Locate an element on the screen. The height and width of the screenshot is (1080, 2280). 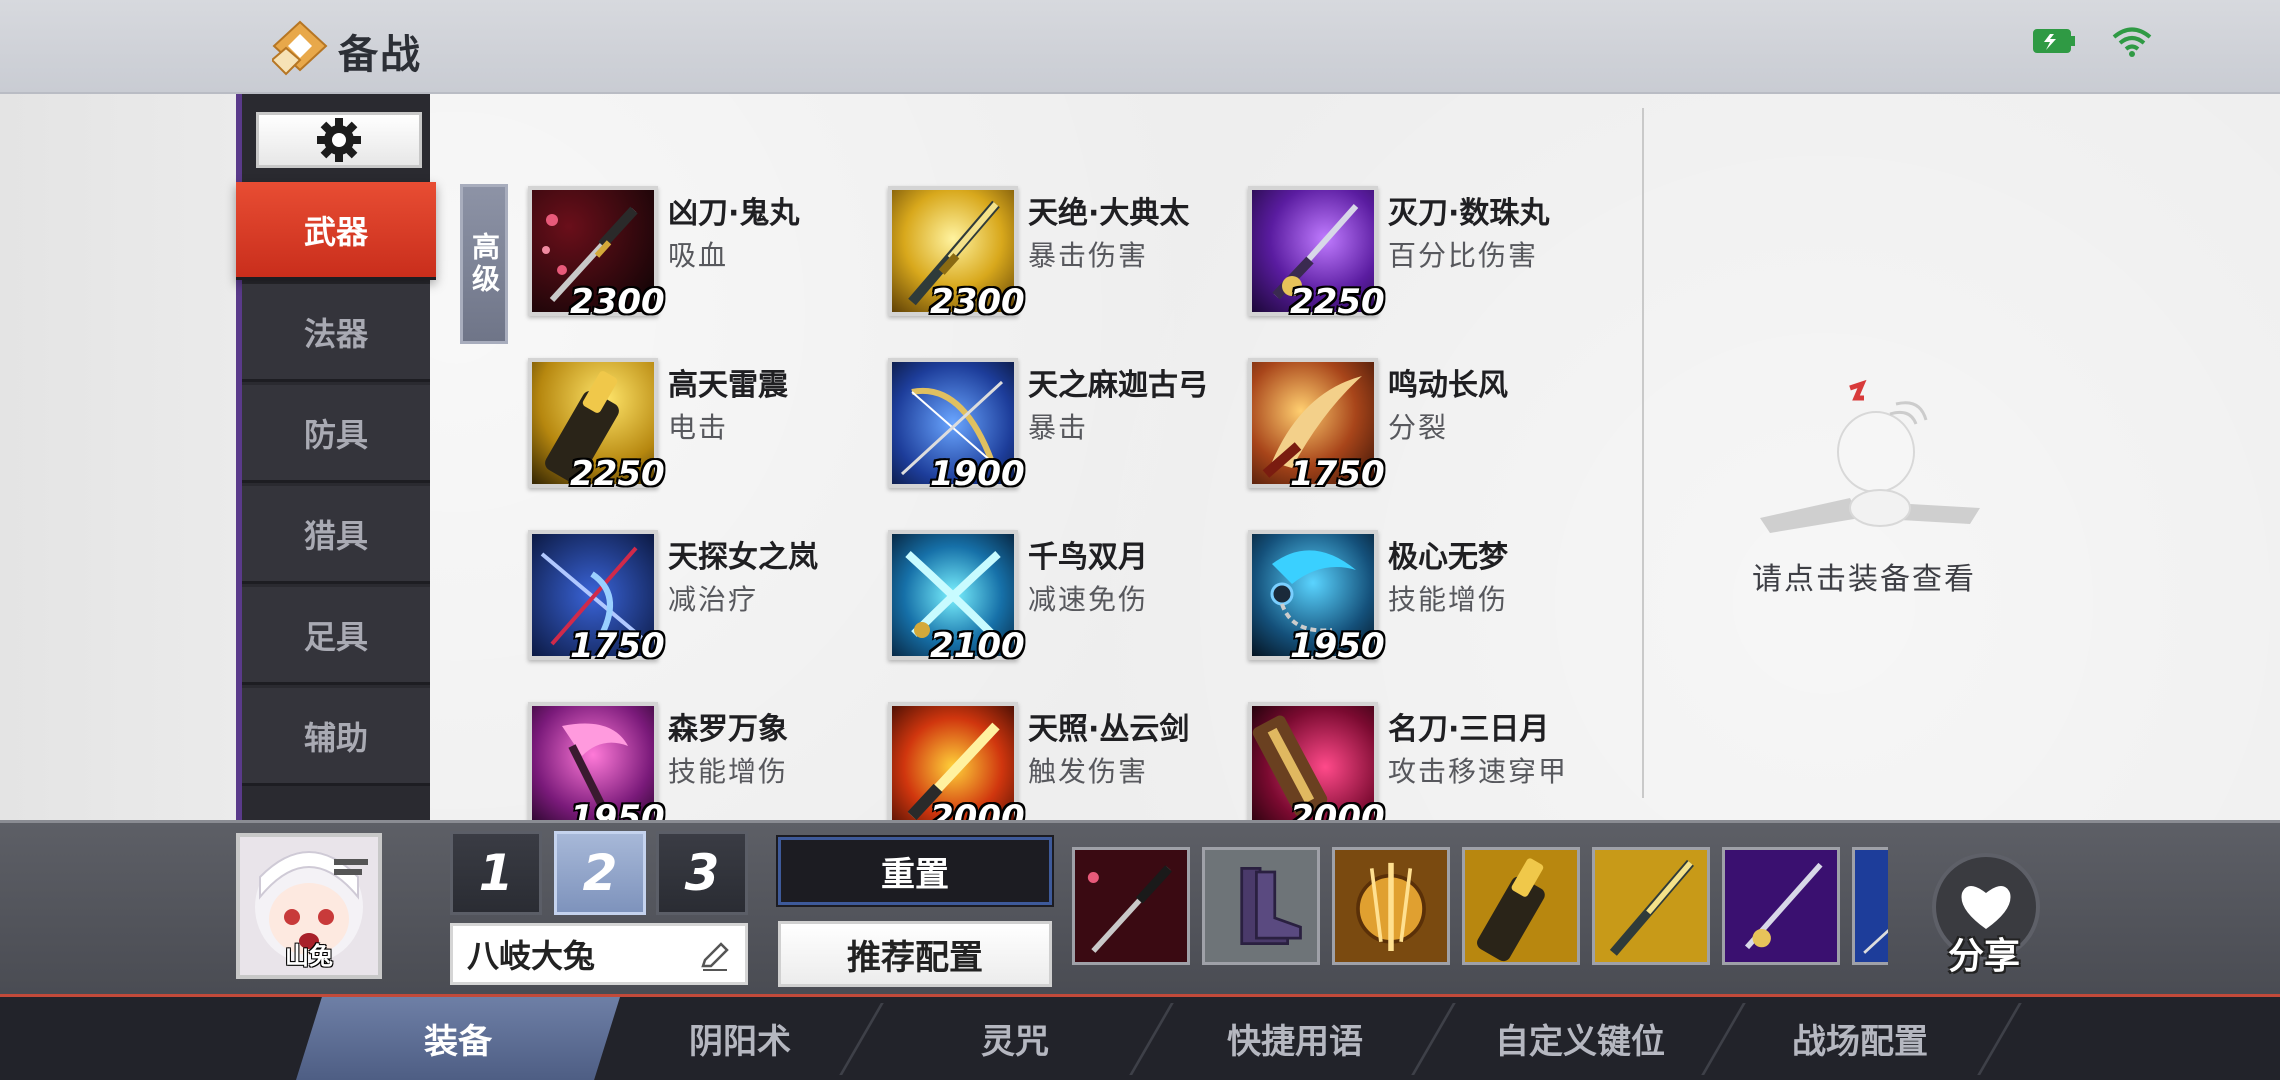
golden-katana-icon is located at coordinates (1651, 906).